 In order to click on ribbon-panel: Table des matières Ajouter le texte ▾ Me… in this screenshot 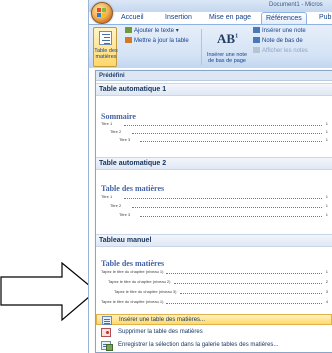, I will do `click(210, 46)`.